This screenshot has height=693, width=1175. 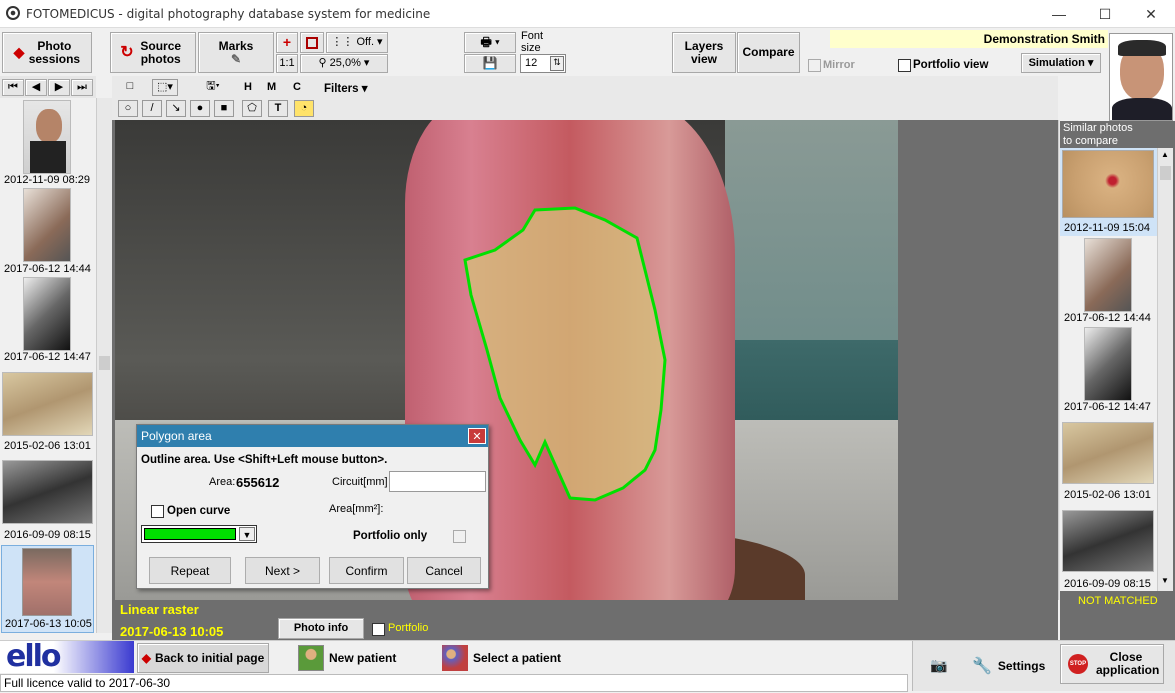 I want to click on prev-photo-button: ◀, so click(x=36, y=87).